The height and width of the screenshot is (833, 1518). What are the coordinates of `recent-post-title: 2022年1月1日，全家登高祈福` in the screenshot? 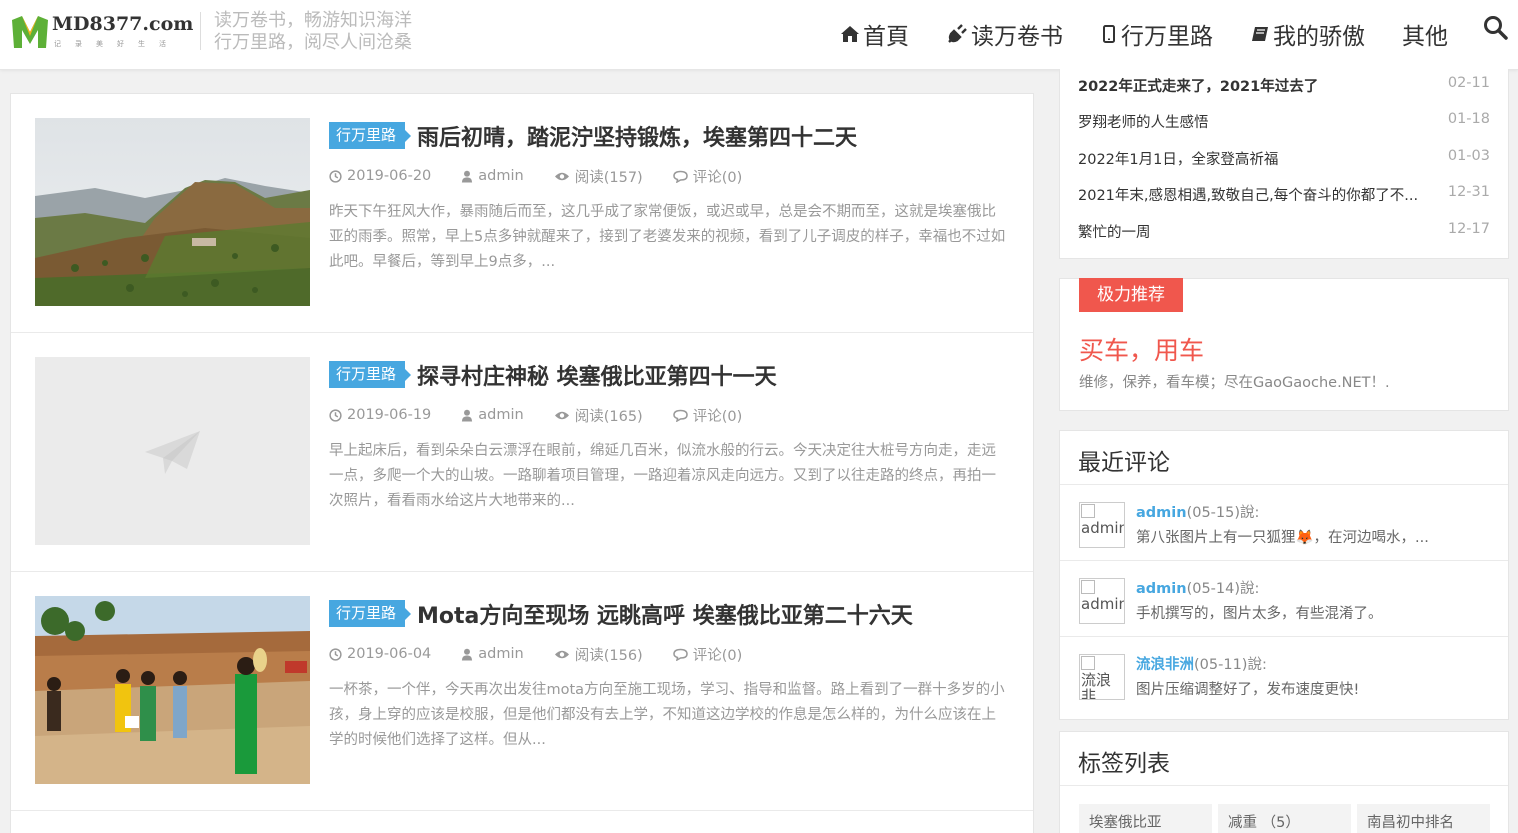 It's located at (1253, 158).